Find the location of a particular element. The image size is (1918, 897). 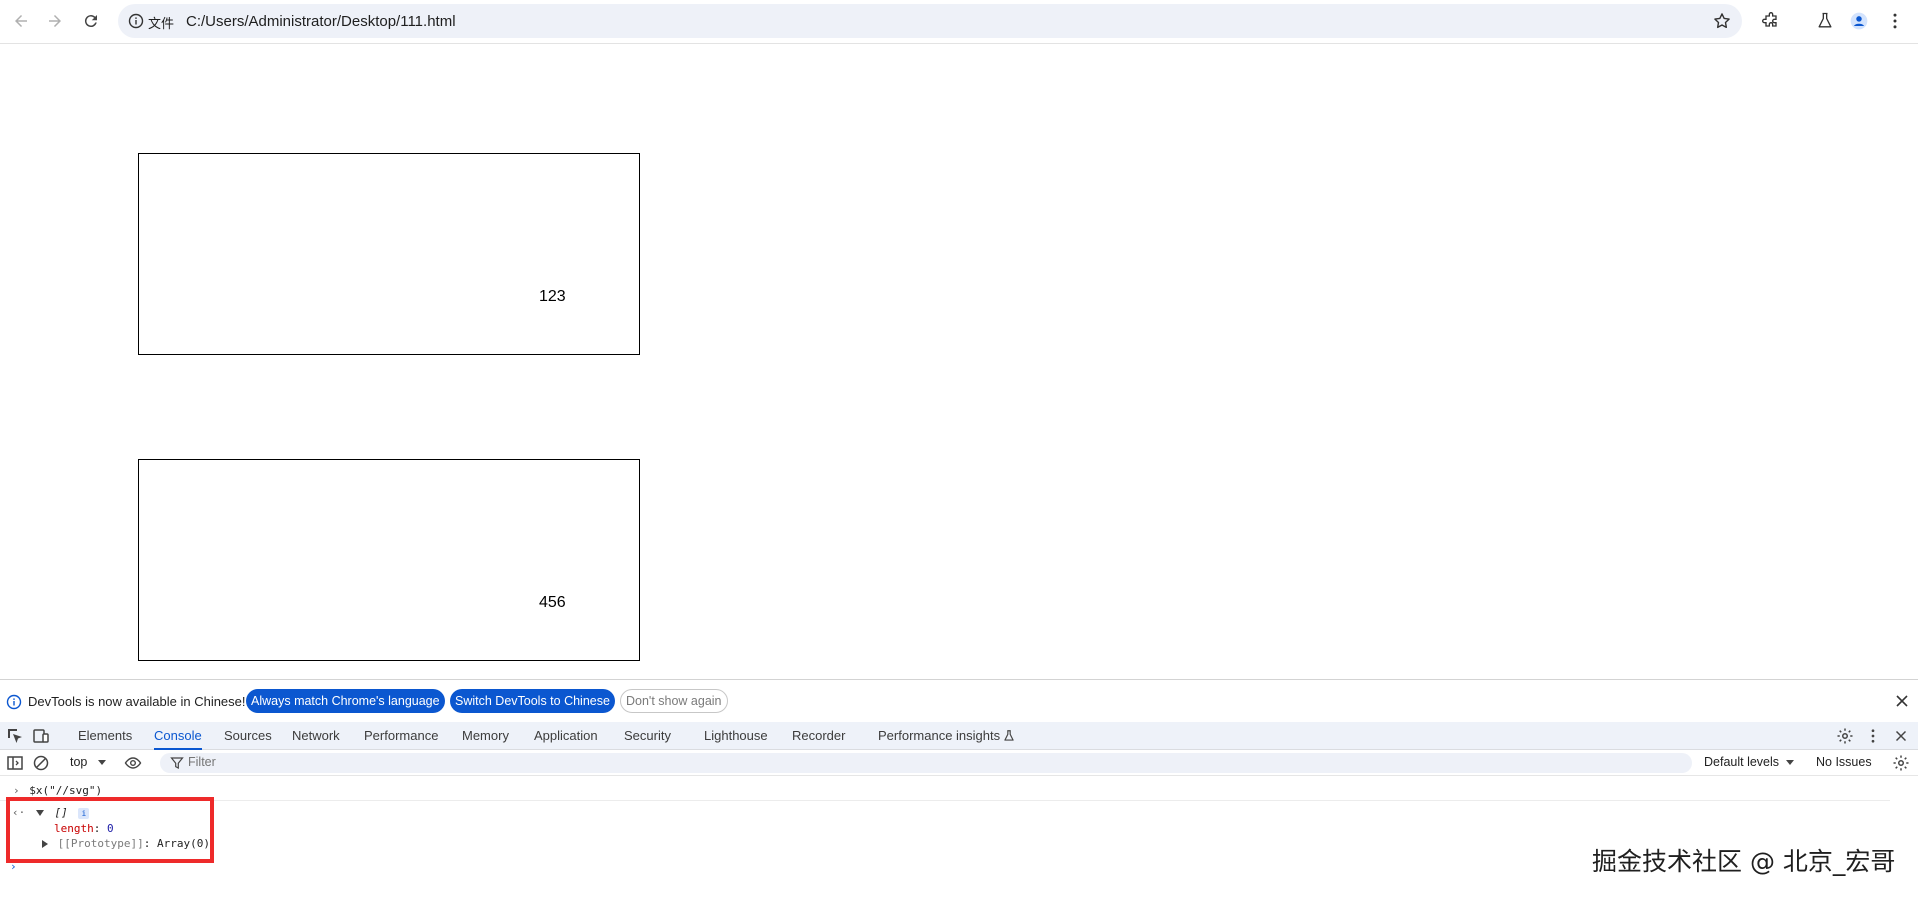

tab-performance-insights: Performance insights is located at coordinates (939, 736).